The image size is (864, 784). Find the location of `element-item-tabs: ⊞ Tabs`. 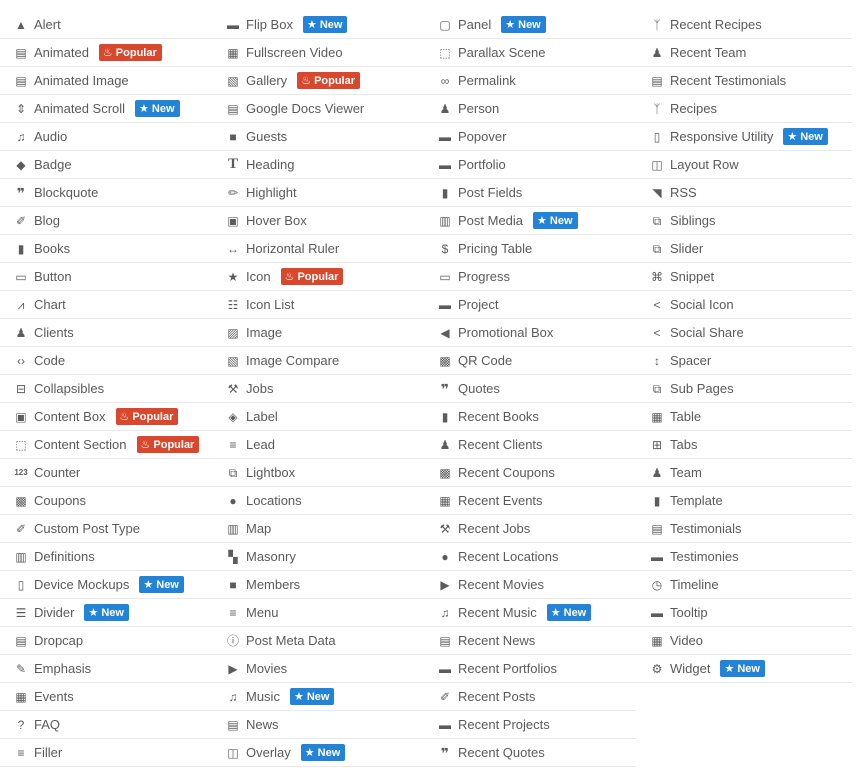

element-item-tabs: ⊞ Tabs is located at coordinates (744, 445).